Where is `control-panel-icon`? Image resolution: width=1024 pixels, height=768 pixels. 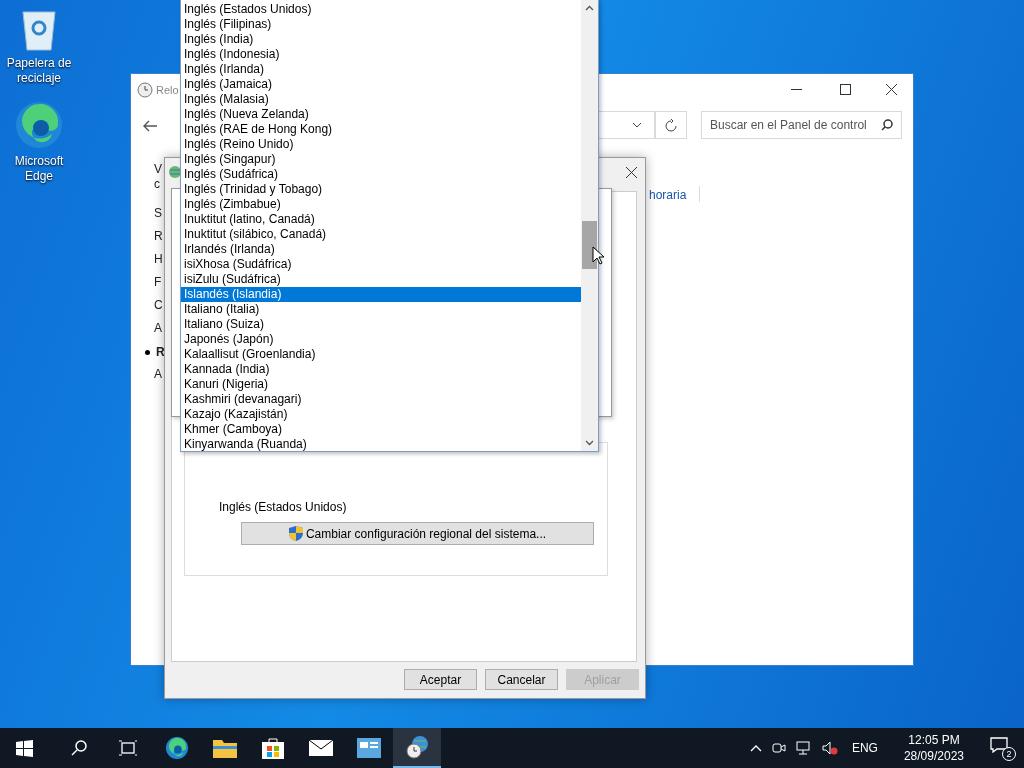
control-panel-icon is located at coordinates (369, 748).